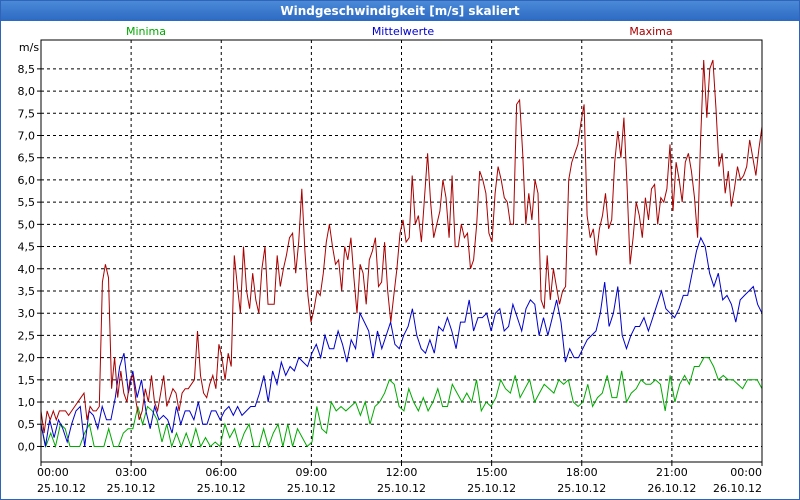 The image size is (800, 500). I want to click on y-tick-label: 4,0, so click(27, 269).